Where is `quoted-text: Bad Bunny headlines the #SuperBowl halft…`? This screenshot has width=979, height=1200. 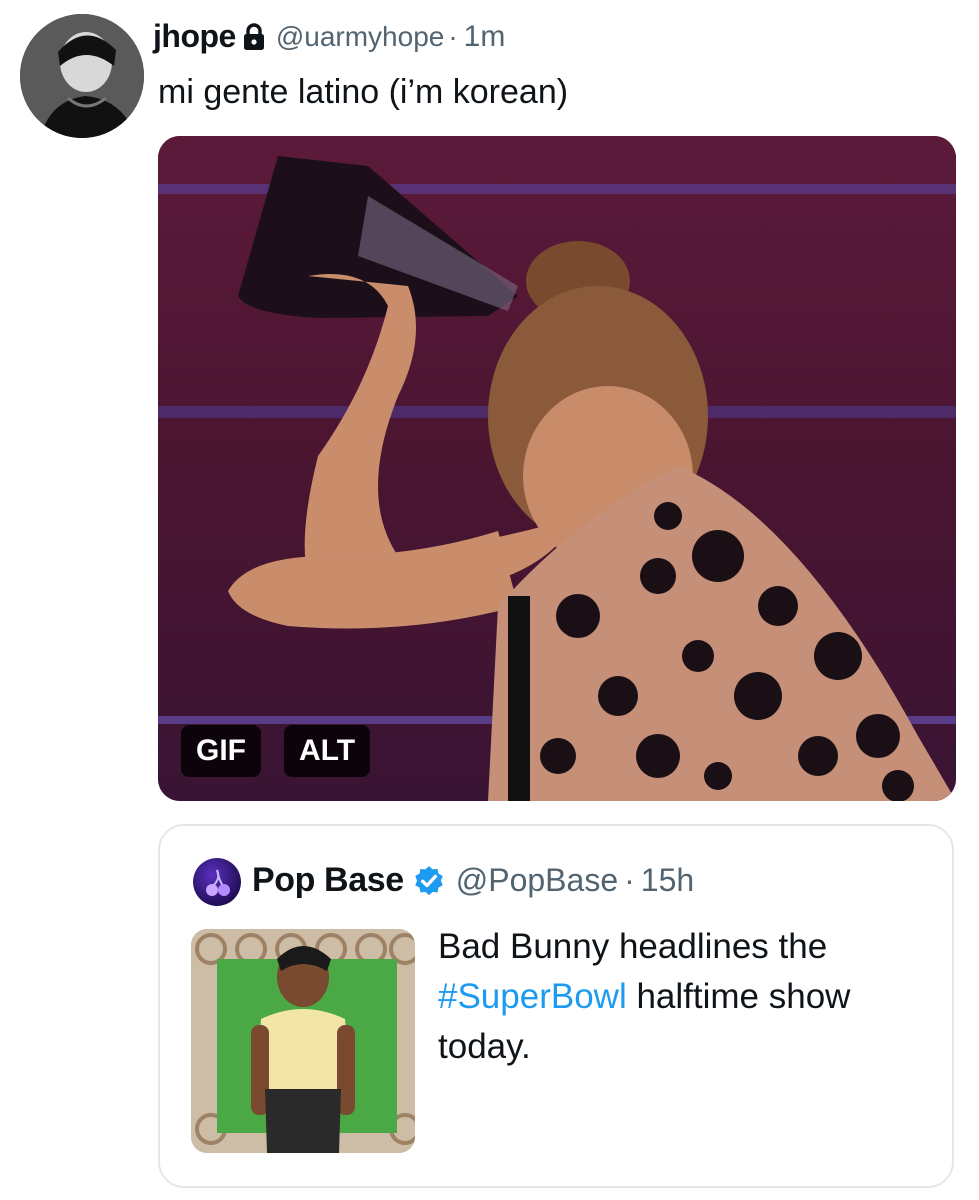 quoted-text: Bad Bunny headlines the #SuperBowl halft… is located at coordinates (688, 997).